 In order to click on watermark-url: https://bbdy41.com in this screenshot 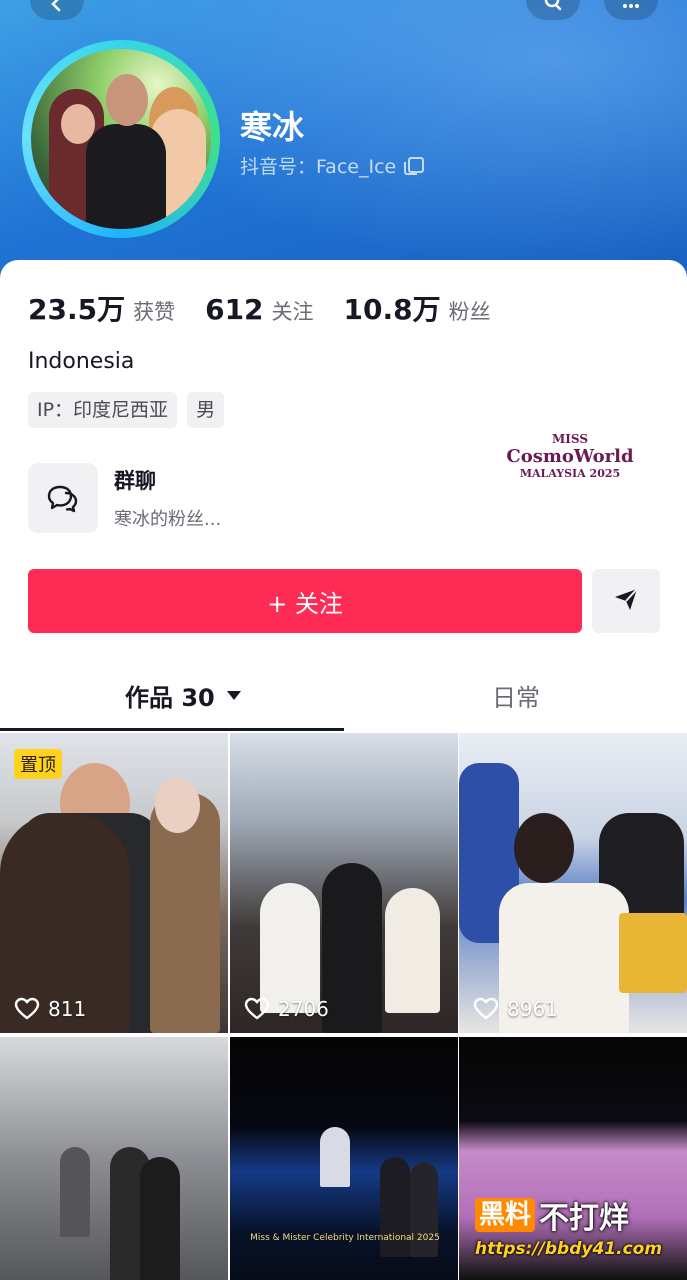, I will do `click(569, 1249)`.